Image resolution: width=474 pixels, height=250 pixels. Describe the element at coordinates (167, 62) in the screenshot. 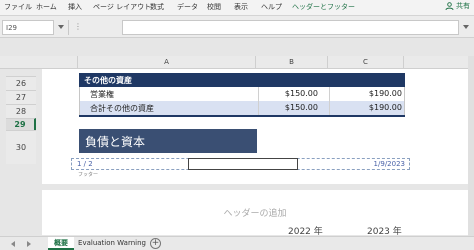

I see `column-header-a: A` at that location.